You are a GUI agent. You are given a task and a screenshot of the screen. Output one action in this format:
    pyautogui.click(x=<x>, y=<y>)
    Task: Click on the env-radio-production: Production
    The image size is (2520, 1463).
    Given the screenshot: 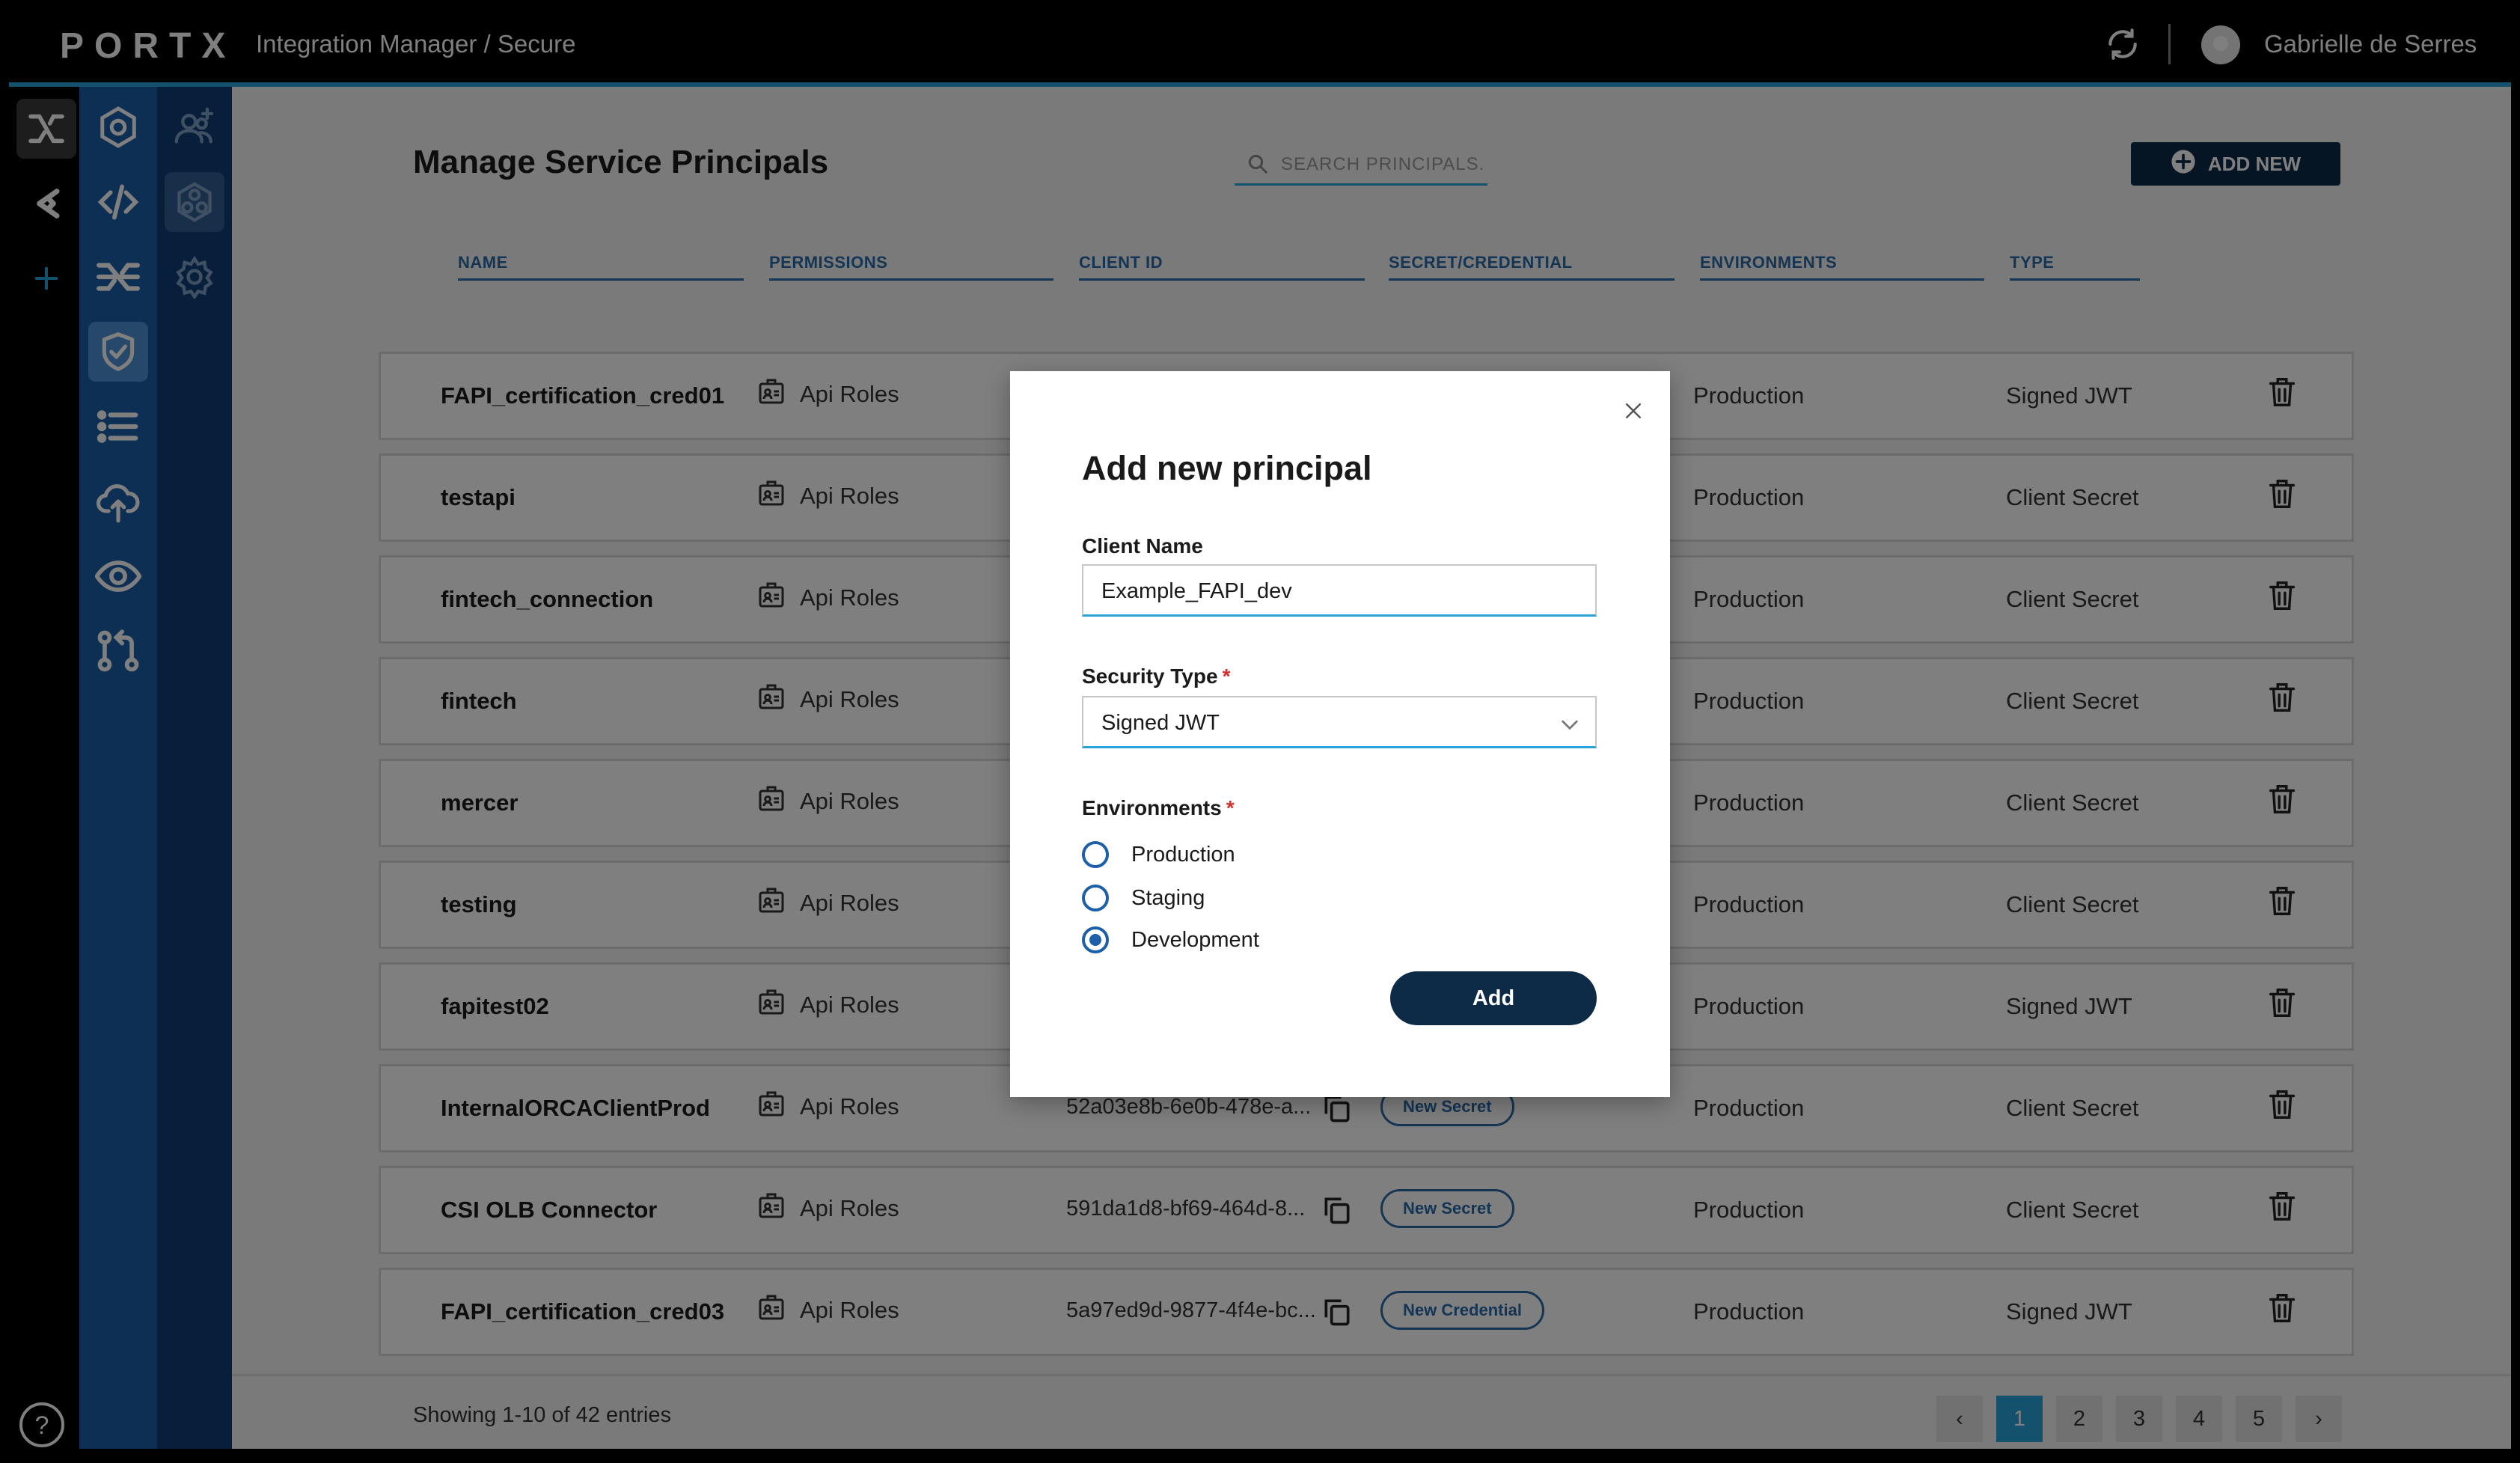 What is the action you would take?
    pyautogui.click(x=1158, y=854)
    